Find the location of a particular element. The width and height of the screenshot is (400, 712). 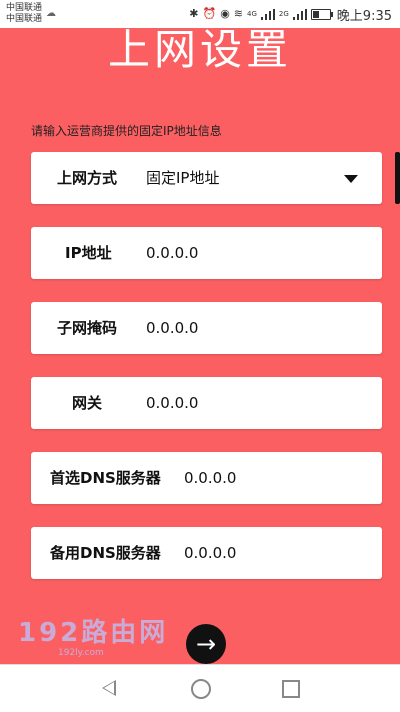

eye-comfort-icon: ◉ is located at coordinates (225, 13).